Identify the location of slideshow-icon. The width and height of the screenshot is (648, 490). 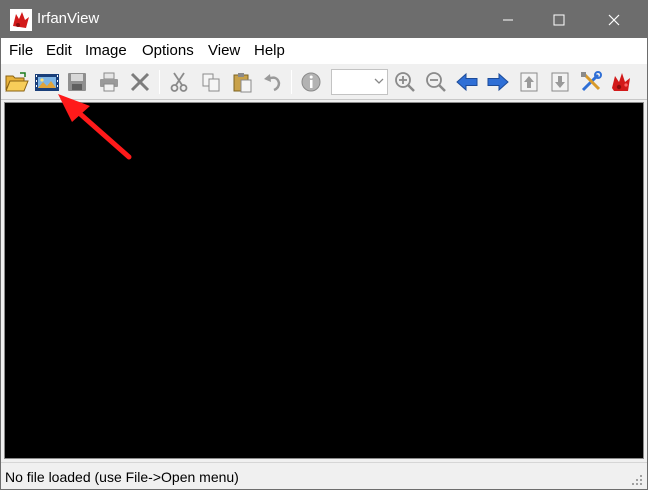
(47, 82).